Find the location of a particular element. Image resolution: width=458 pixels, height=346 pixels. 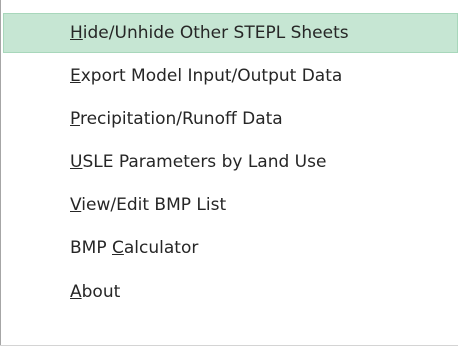

menu-item-access-key: C is located at coordinates (118, 248).